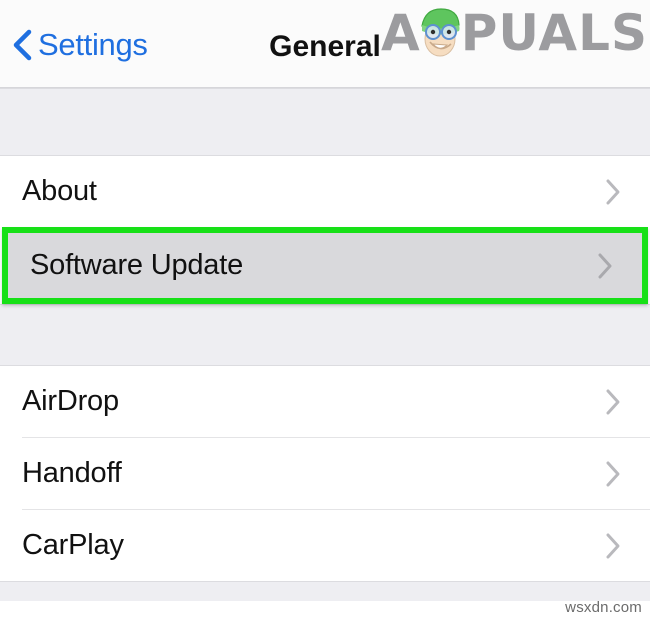 This screenshot has height=618, width=650. I want to click on list-item-label: About, so click(59, 191).